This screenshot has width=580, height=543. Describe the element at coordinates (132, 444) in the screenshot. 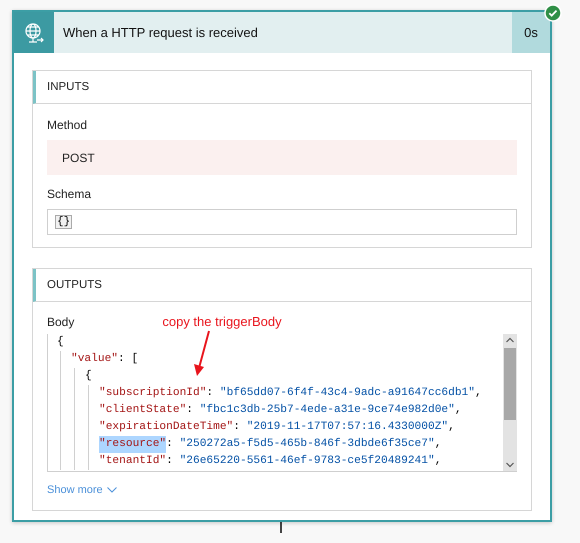

I see `json-key: "resource"` at that location.